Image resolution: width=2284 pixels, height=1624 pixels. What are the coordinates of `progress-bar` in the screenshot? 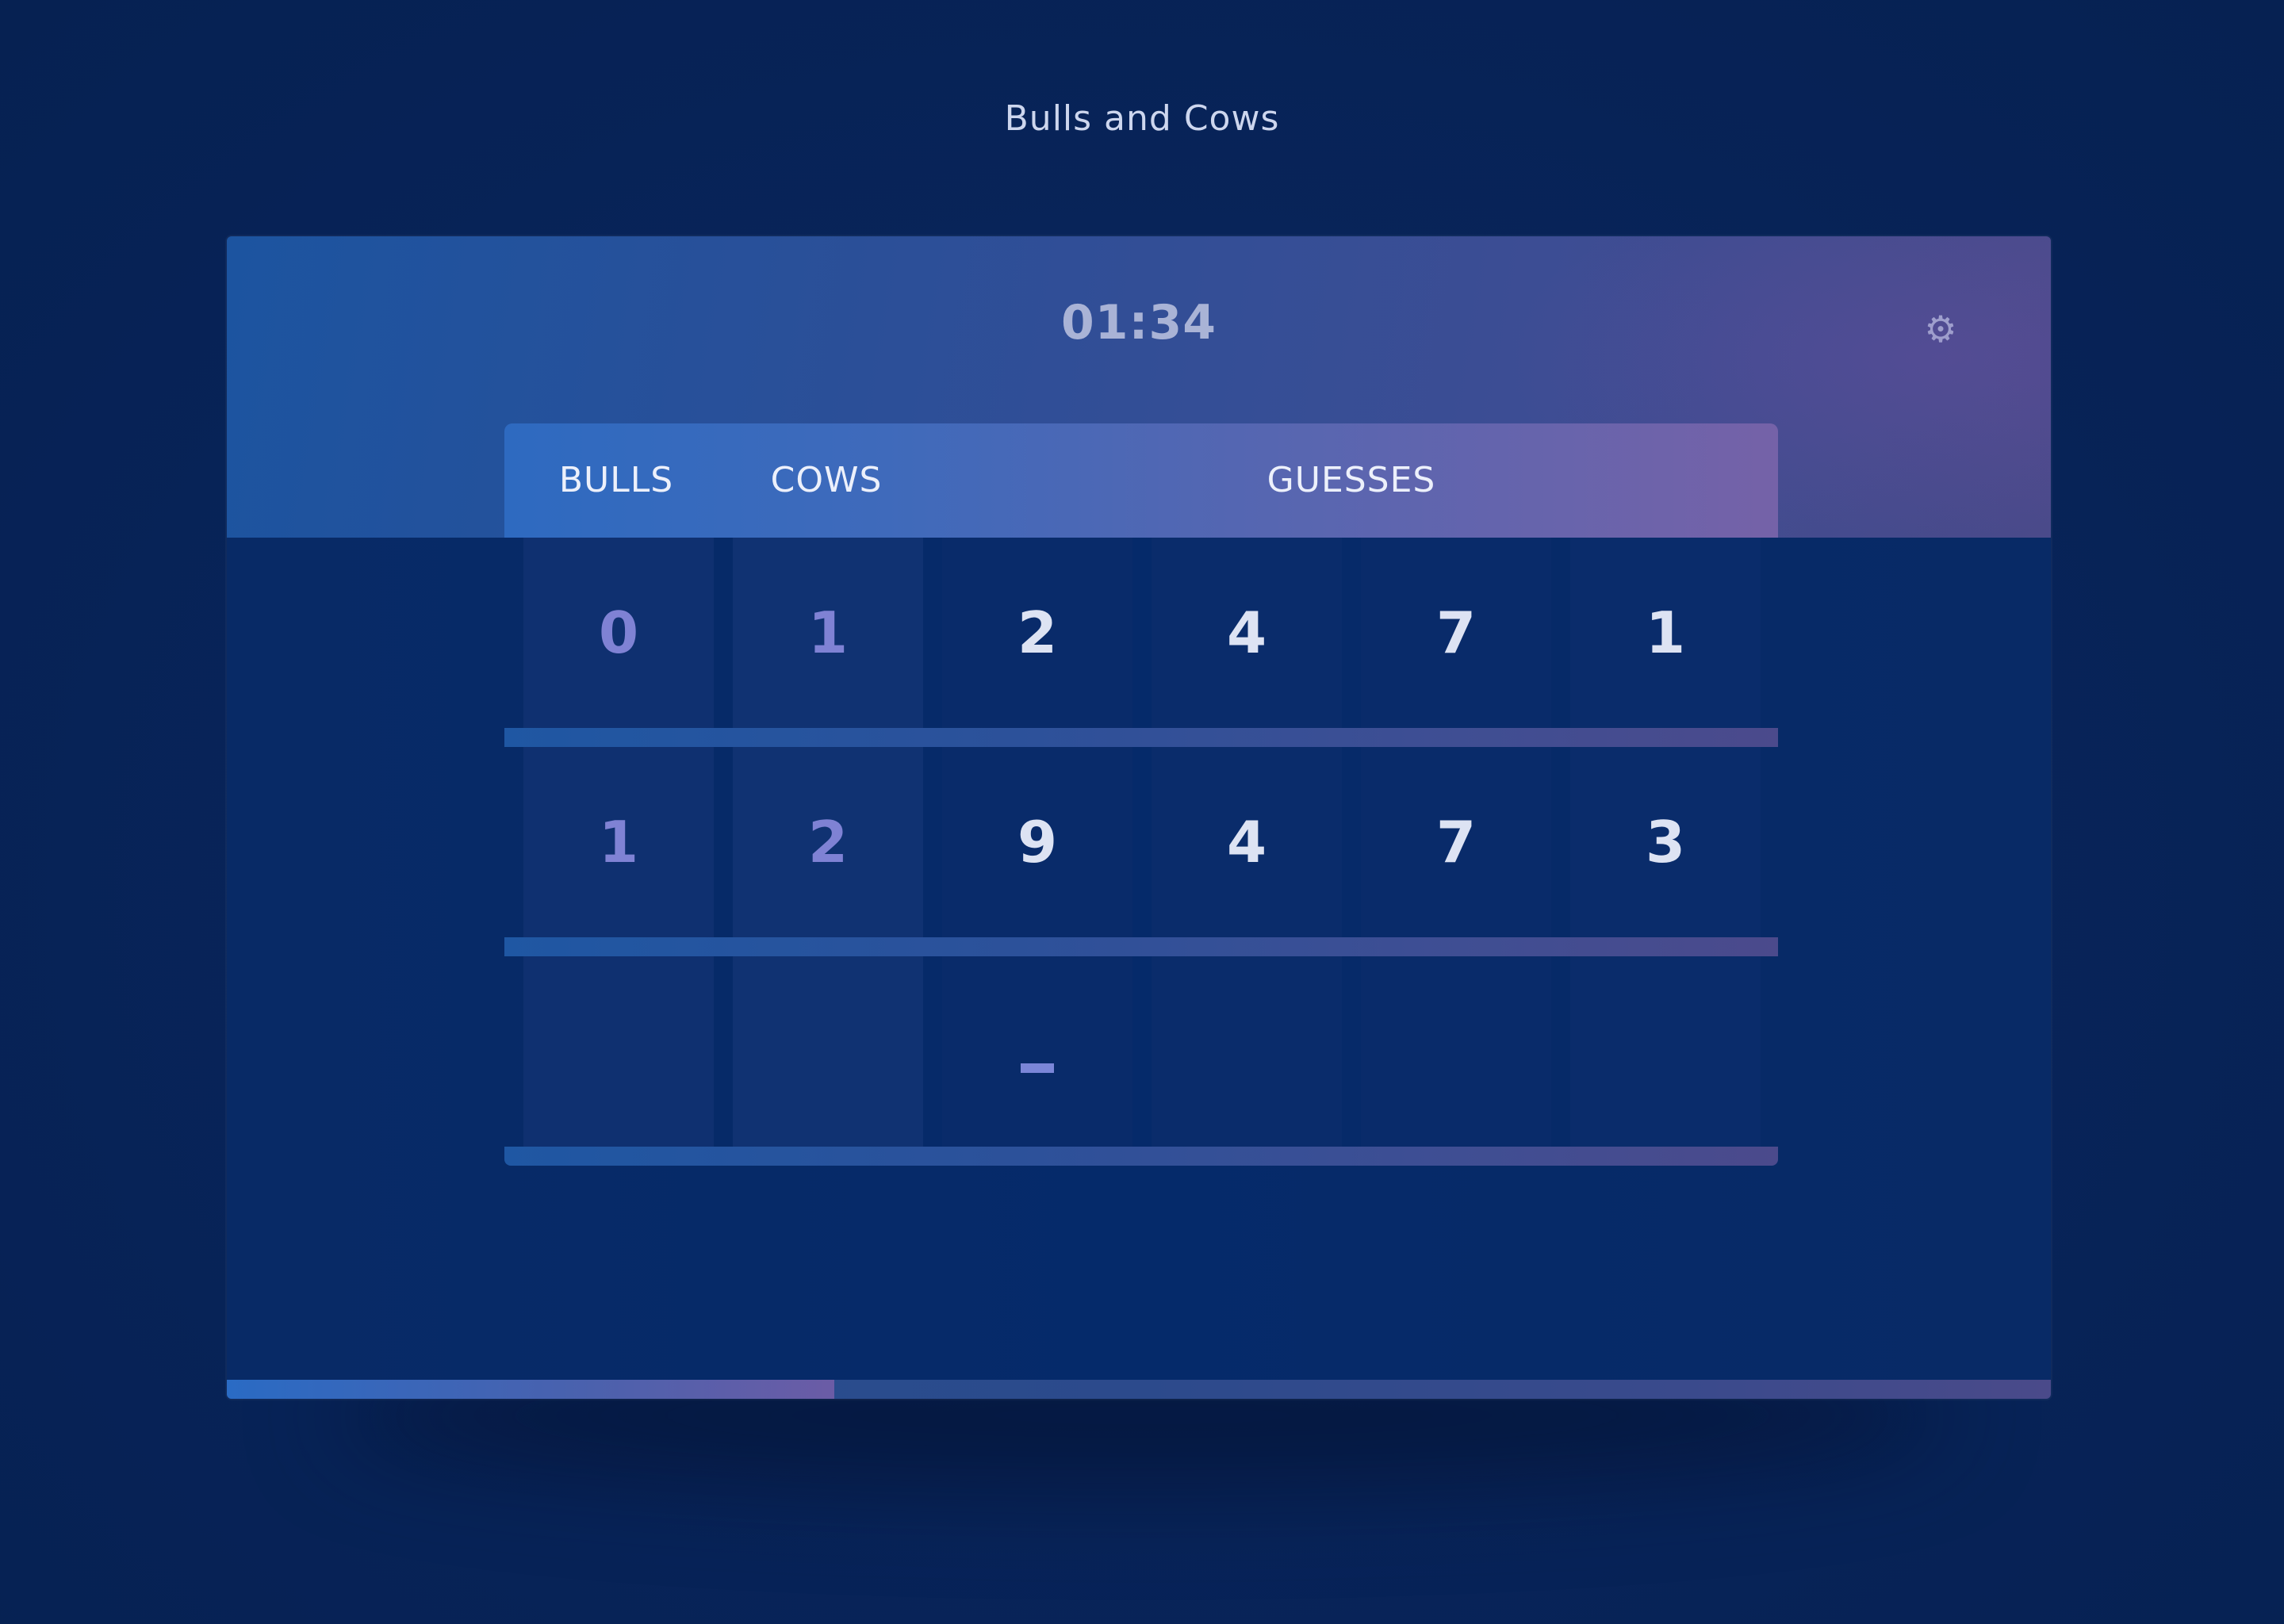 It's located at (1139, 1389).